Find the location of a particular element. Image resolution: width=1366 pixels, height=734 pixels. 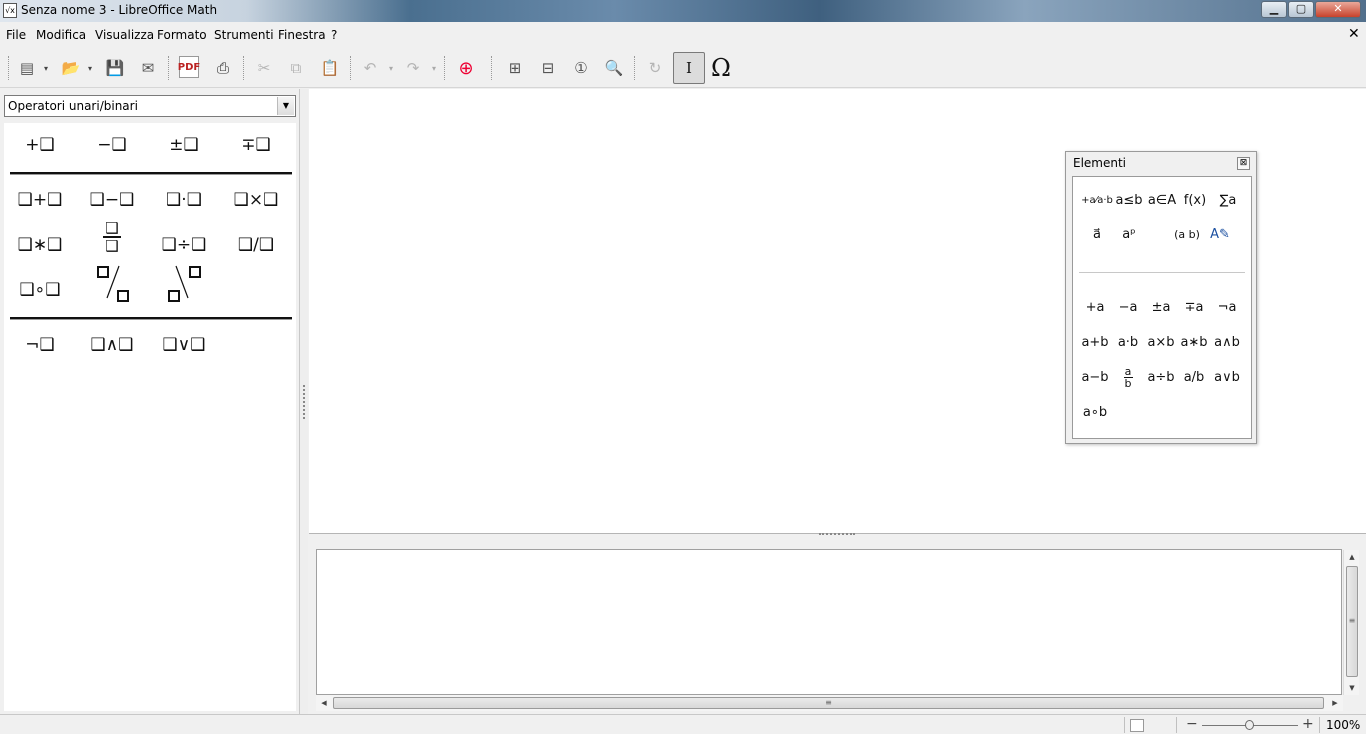

digital-signature-icon is located at coordinates (1137, 725).